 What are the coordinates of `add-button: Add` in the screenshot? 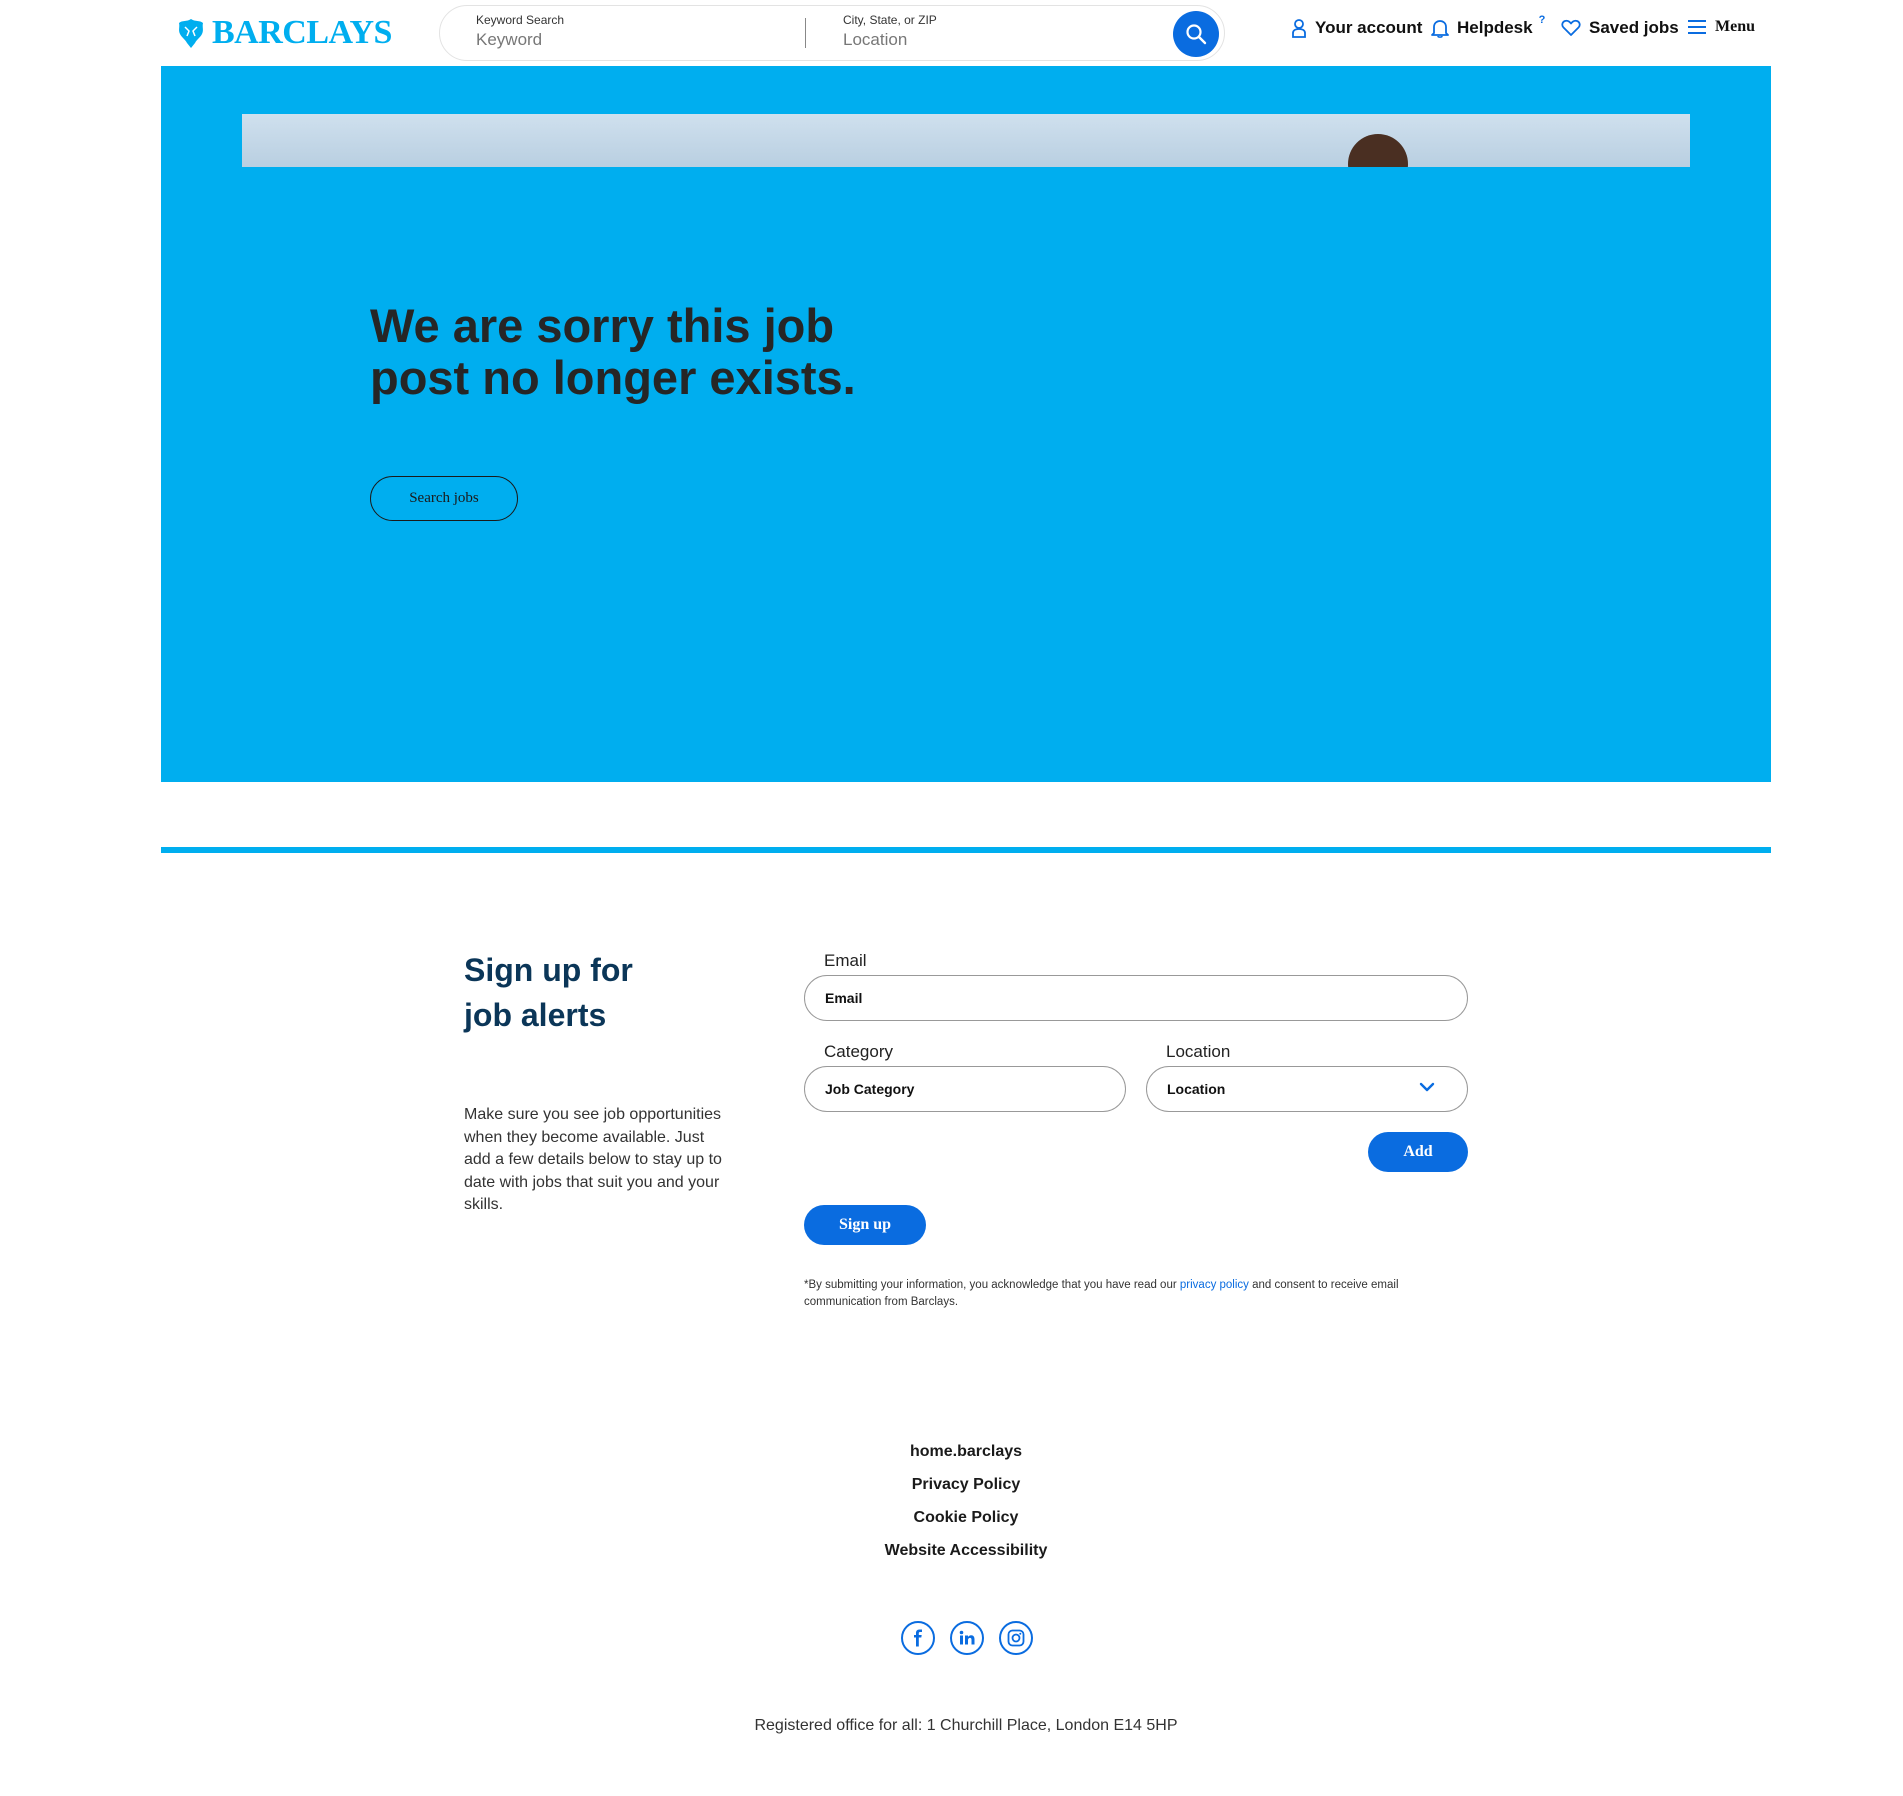 It's located at (1418, 1152).